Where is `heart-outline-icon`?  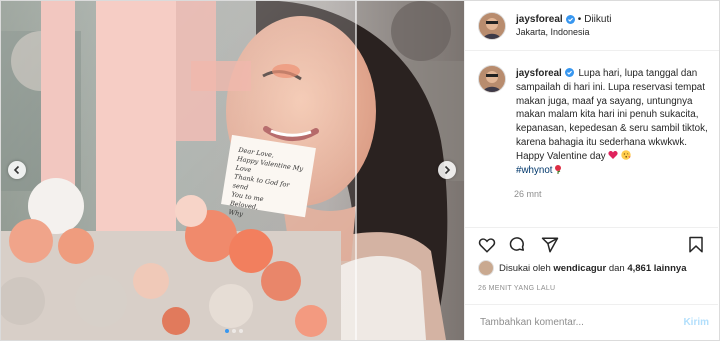
heart-outline-icon is located at coordinates (487, 245).